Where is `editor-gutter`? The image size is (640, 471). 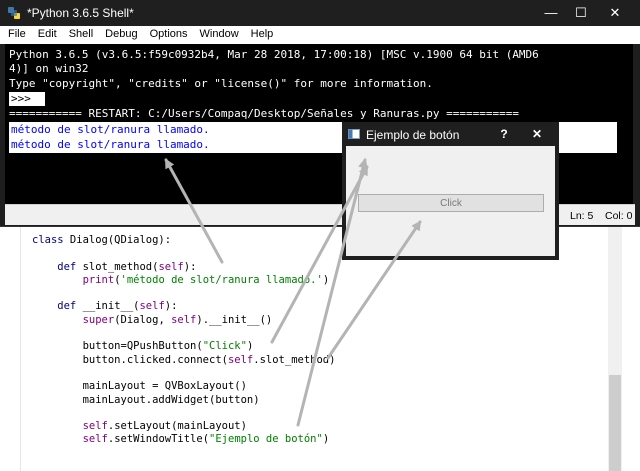 editor-gutter is located at coordinates (10, 348).